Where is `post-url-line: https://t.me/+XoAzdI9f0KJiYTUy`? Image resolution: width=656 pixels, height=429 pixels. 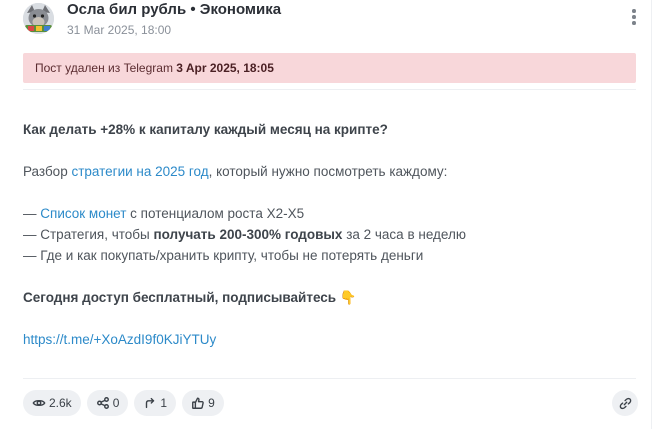
post-url-line: https://t.me/+XoAzdI9f0KJiYTUy is located at coordinates (328, 339).